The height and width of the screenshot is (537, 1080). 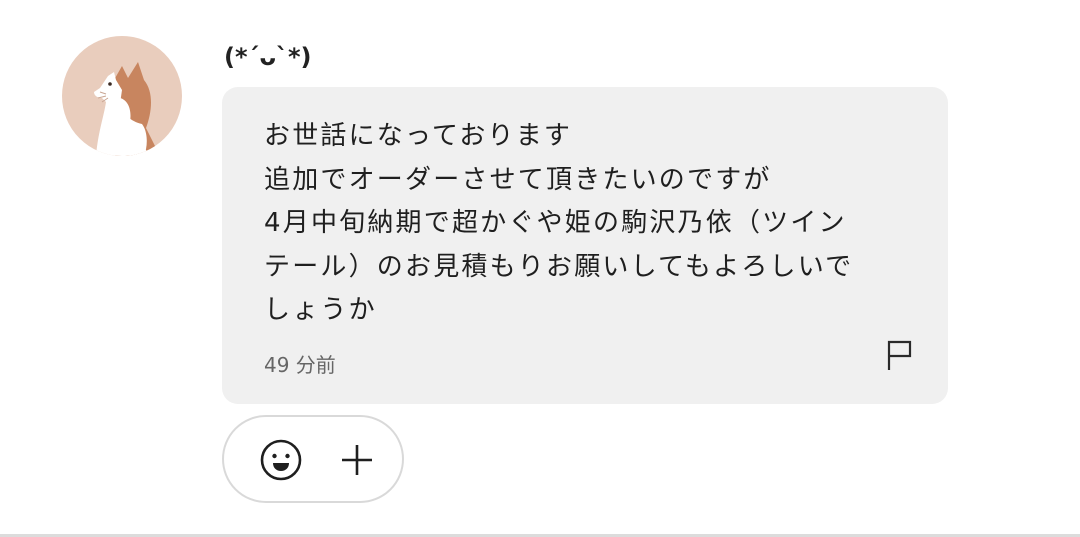 I want to click on plus-icon, so click(x=357, y=460).